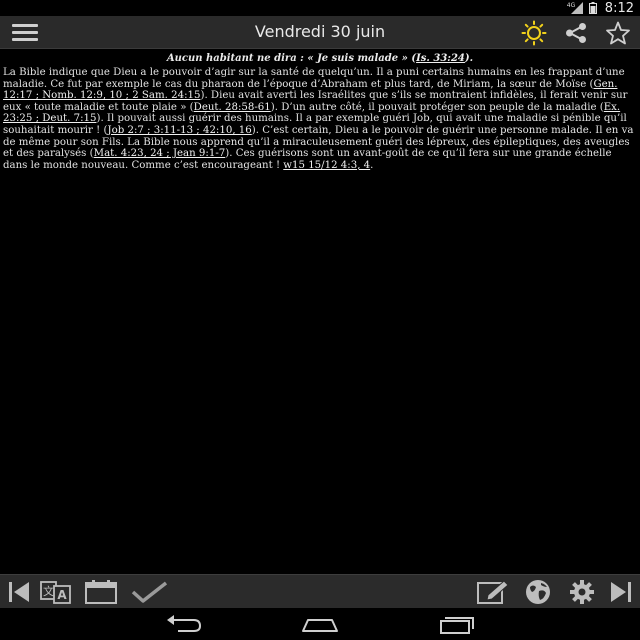  I want to click on scripture-link: Deut. 28:58-61, so click(232, 107).